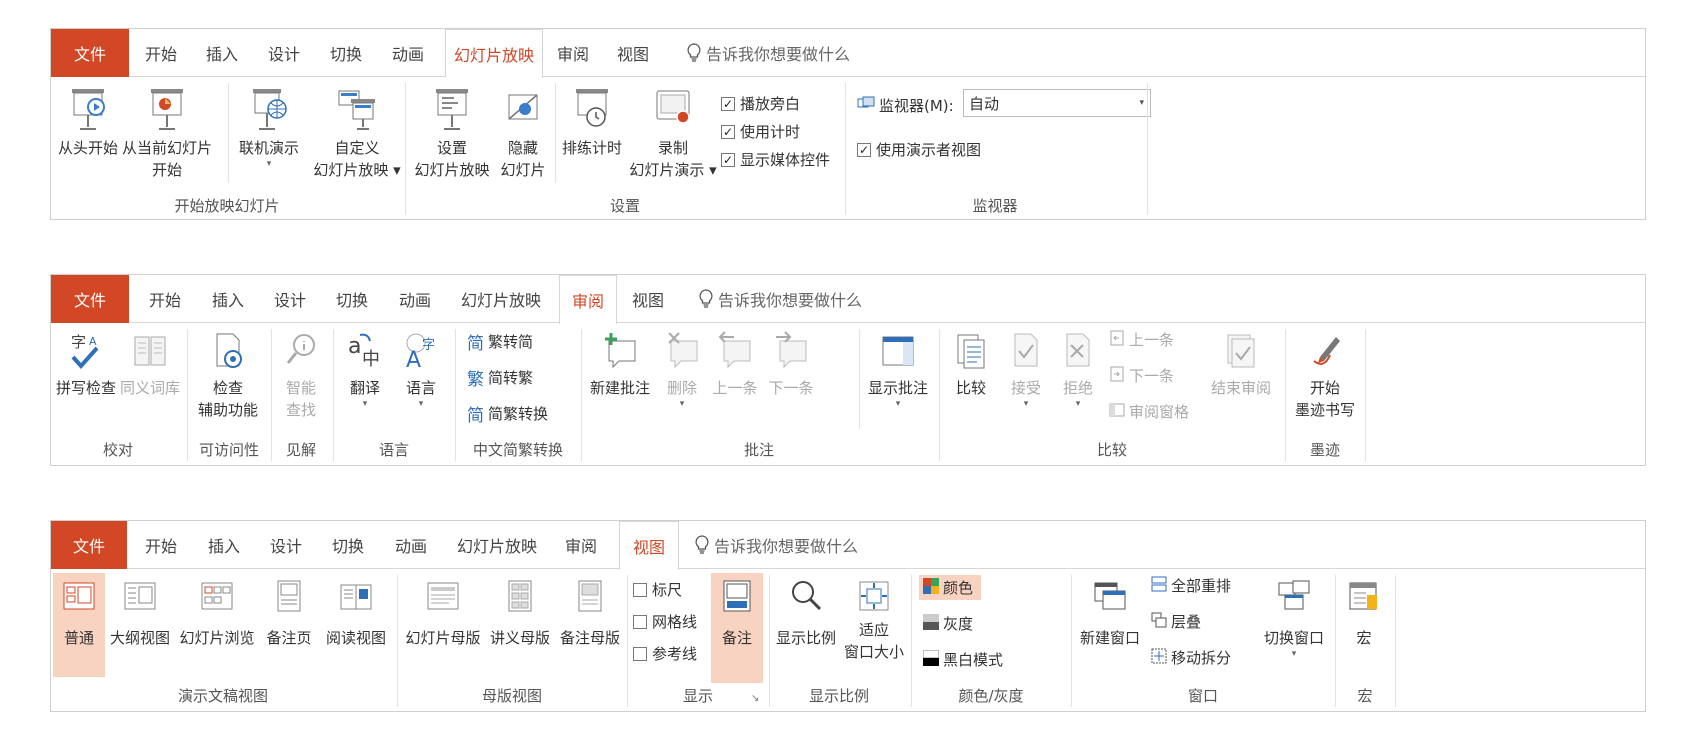 The height and width of the screenshot is (756, 1692). Describe the element at coordinates (357, 141) in the screenshot. I see `custom-slideshow-button: 自定义 幻灯片放映 ▾` at that location.